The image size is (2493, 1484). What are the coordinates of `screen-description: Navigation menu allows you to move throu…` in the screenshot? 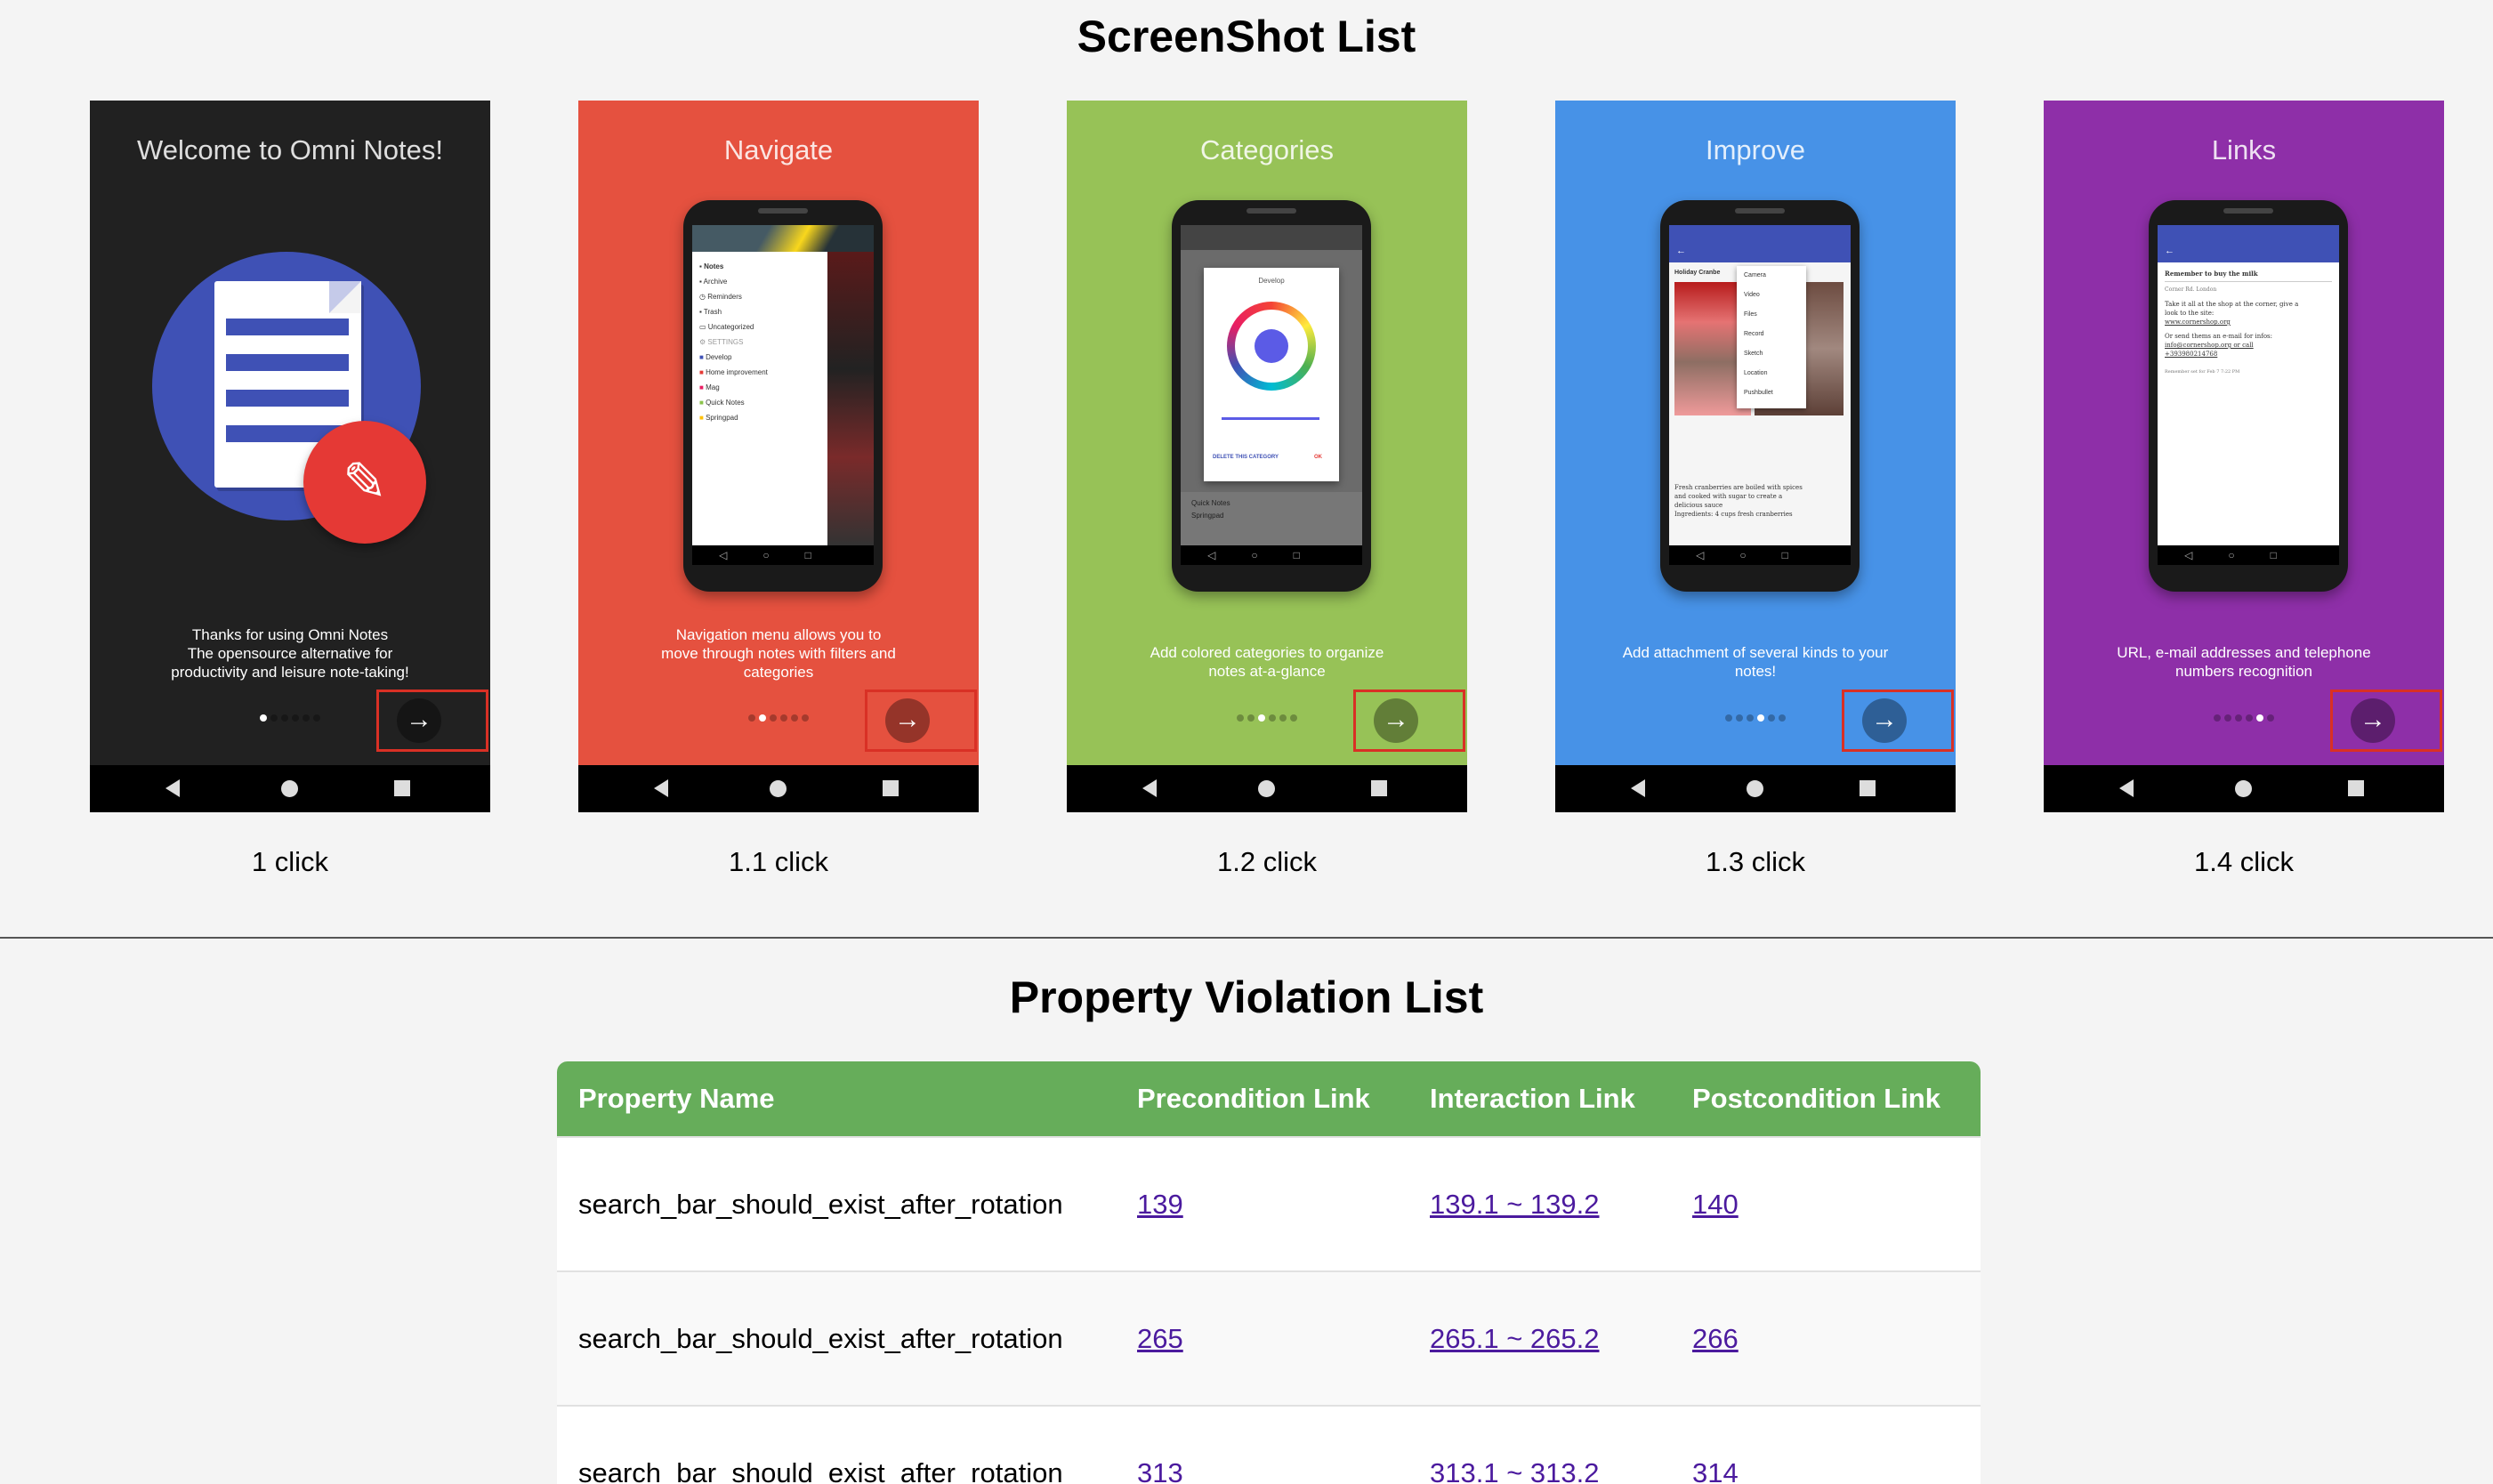 It's located at (778, 653).